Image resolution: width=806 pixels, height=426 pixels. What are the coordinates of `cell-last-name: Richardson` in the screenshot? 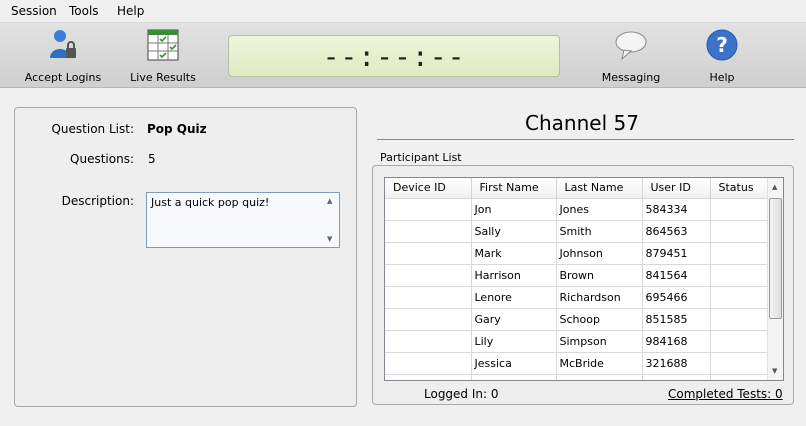 It's located at (599, 297).